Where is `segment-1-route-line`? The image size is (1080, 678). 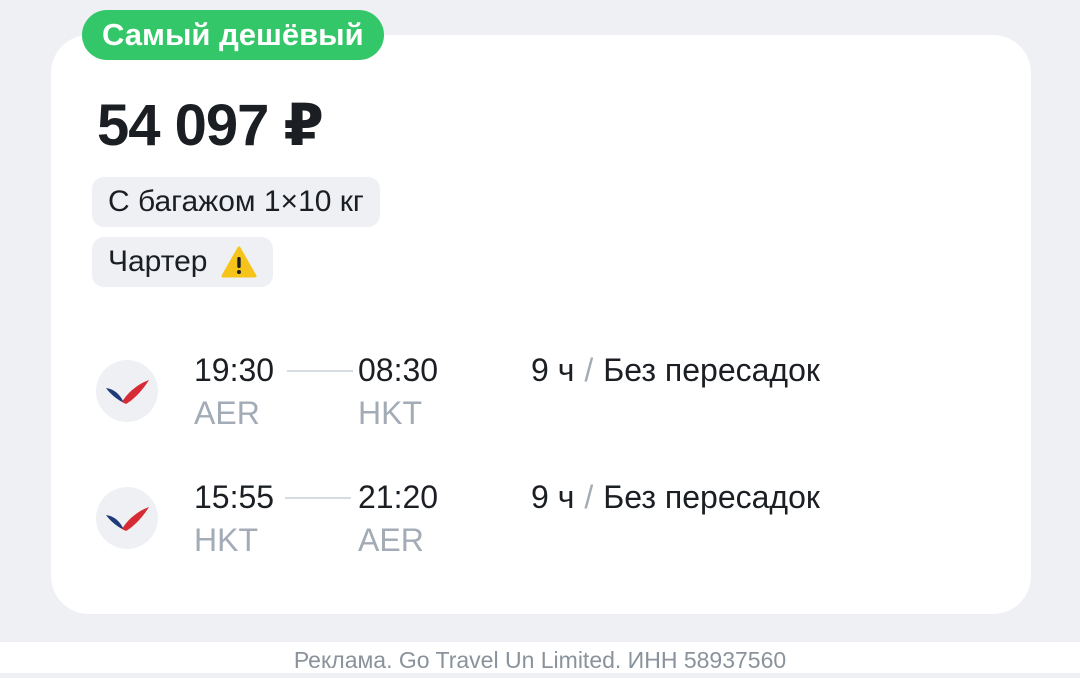 segment-1-route-line is located at coordinates (320, 371).